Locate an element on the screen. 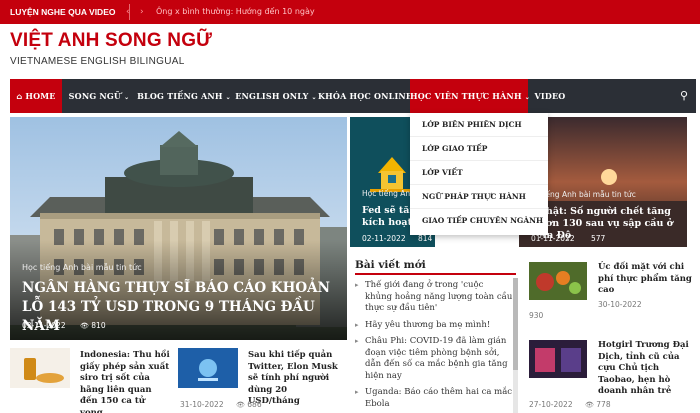 Image resolution: width=700 pixels, height=413 pixels. dropdown-item-giao-tiep-chuyen-nganh: GIAO TIẾP CHUYÊN NGÀNH is located at coordinates (479, 221).